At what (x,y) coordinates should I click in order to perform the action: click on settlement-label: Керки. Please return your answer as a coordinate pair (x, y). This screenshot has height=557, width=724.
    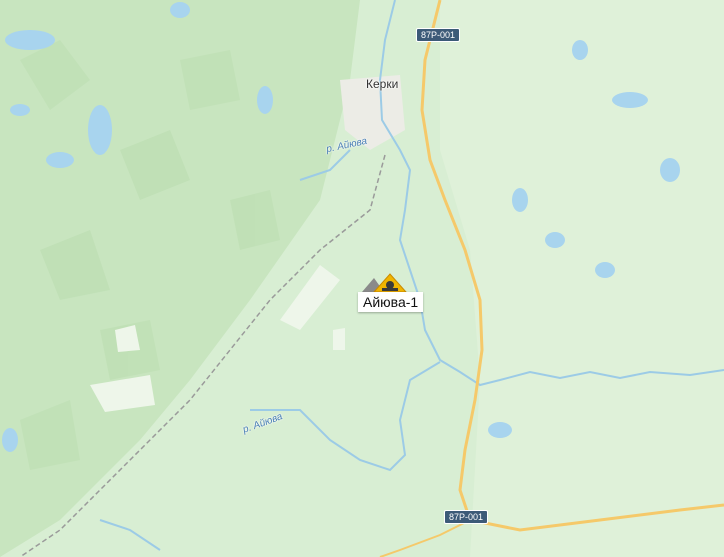
    Looking at the image, I should click on (382, 84).